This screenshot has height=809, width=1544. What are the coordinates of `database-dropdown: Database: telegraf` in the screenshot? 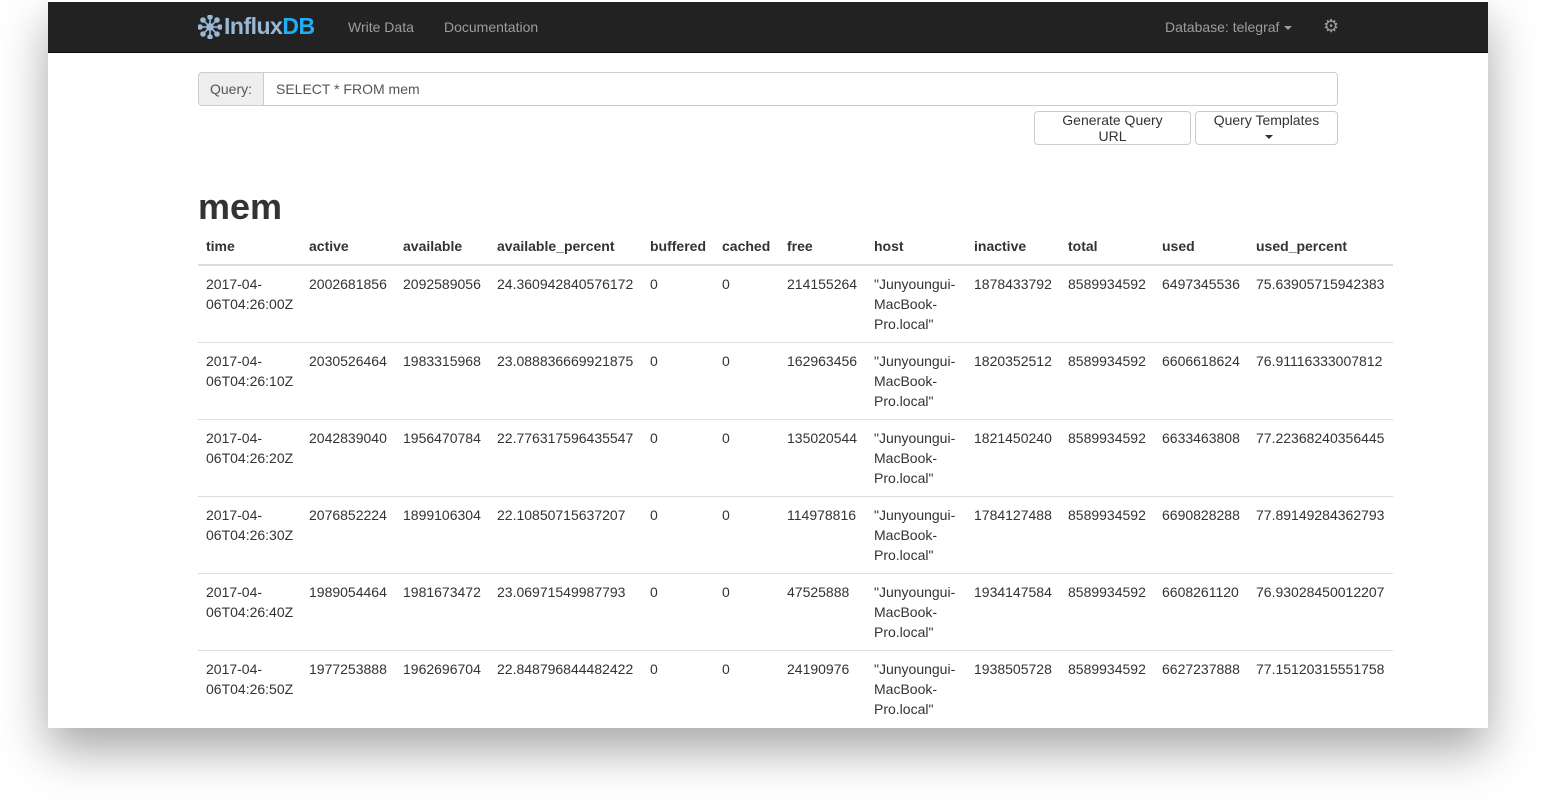 It's located at (1229, 27).